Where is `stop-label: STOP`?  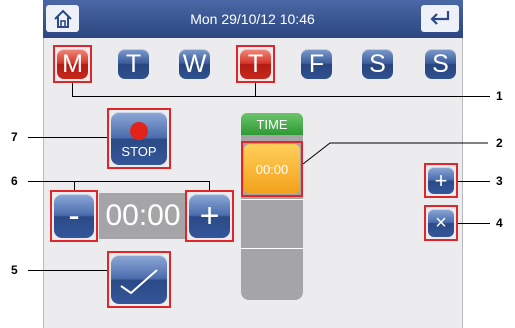
stop-label: STOP is located at coordinates (139, 151).